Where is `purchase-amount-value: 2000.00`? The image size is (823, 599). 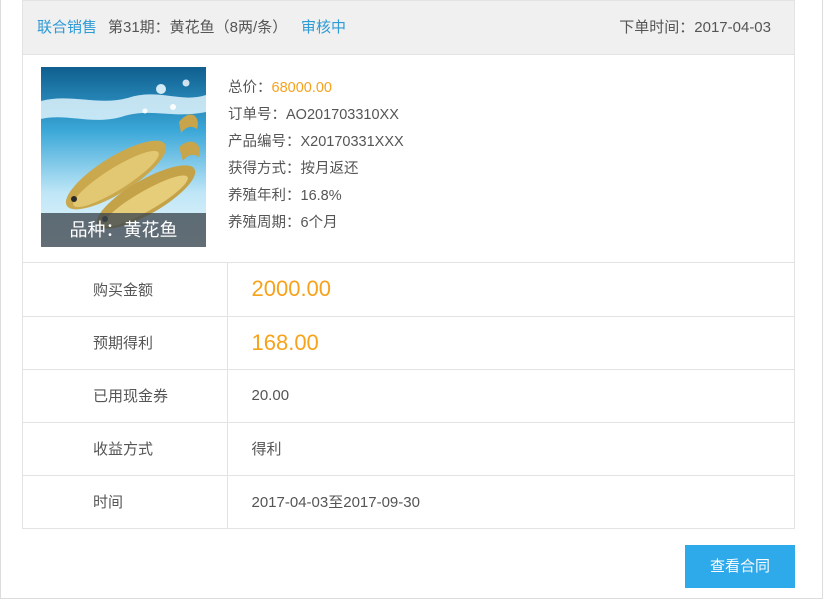
purchase-amount-value: 2000.00 is located at coordinates (510, 290).